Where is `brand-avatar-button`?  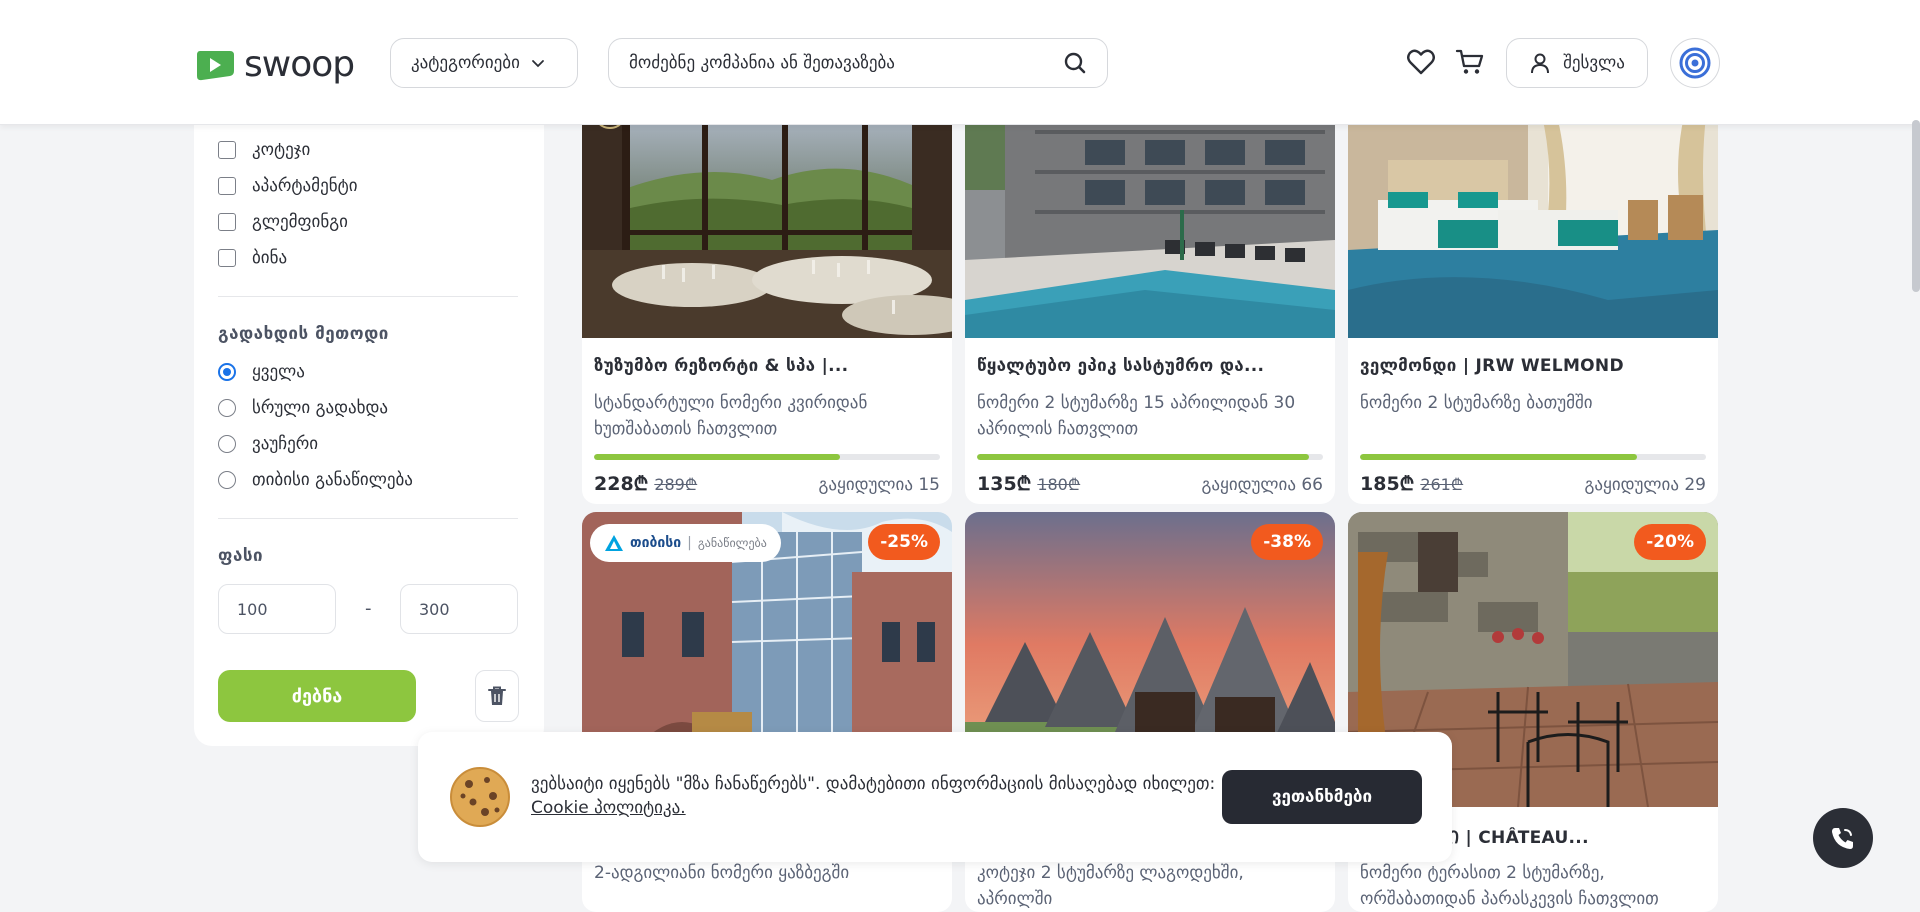 brand-avatar-button is located at coordinates (1695, 63).